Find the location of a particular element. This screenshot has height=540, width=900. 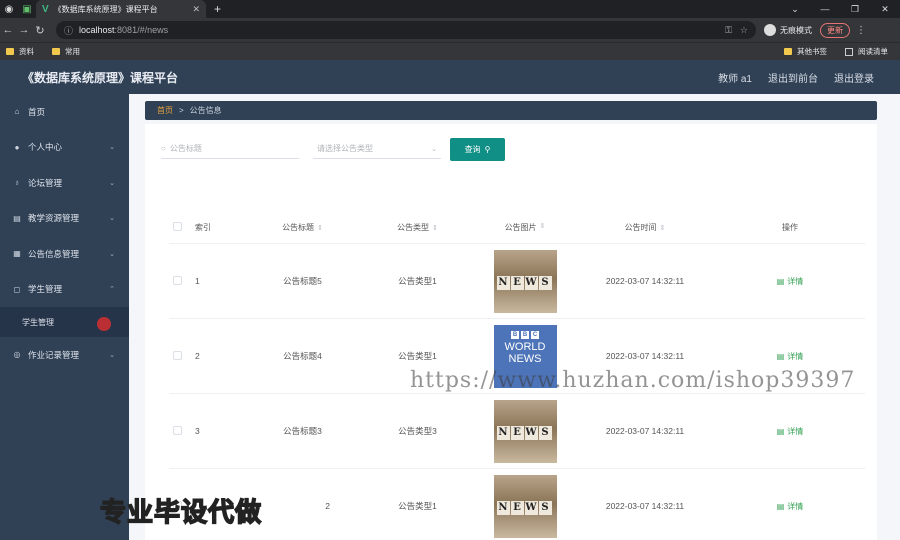

briefcase-icon: ▤ is located at coordinates (17, 218).